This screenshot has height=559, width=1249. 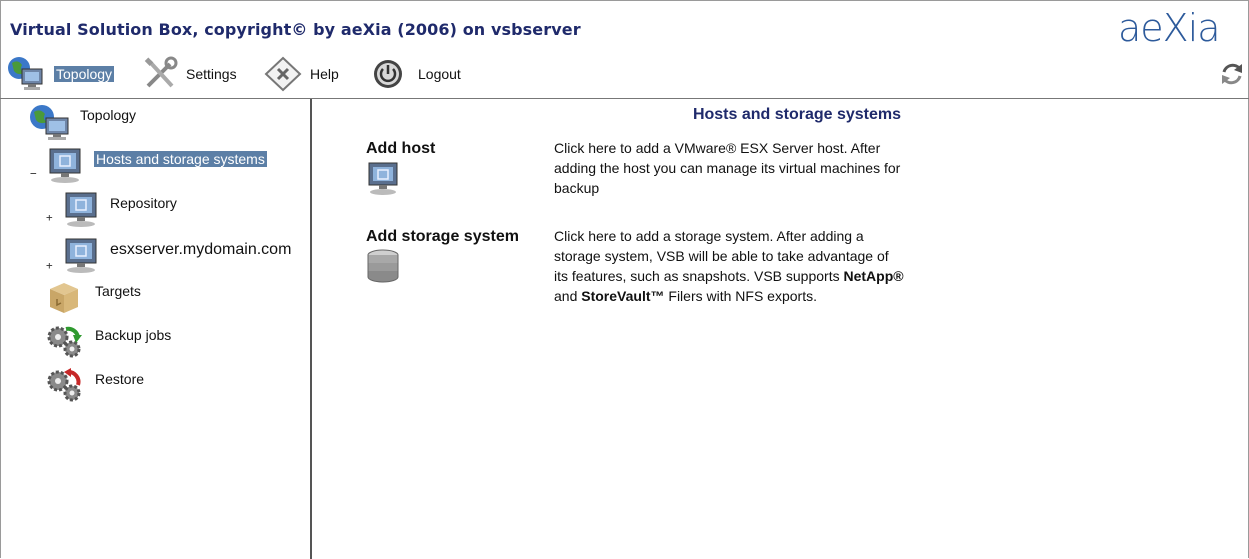 What do you see at coordinates (400, 149) in the screenshot?
I see `add-host-link: Add host` at bounding box center [400, 149].